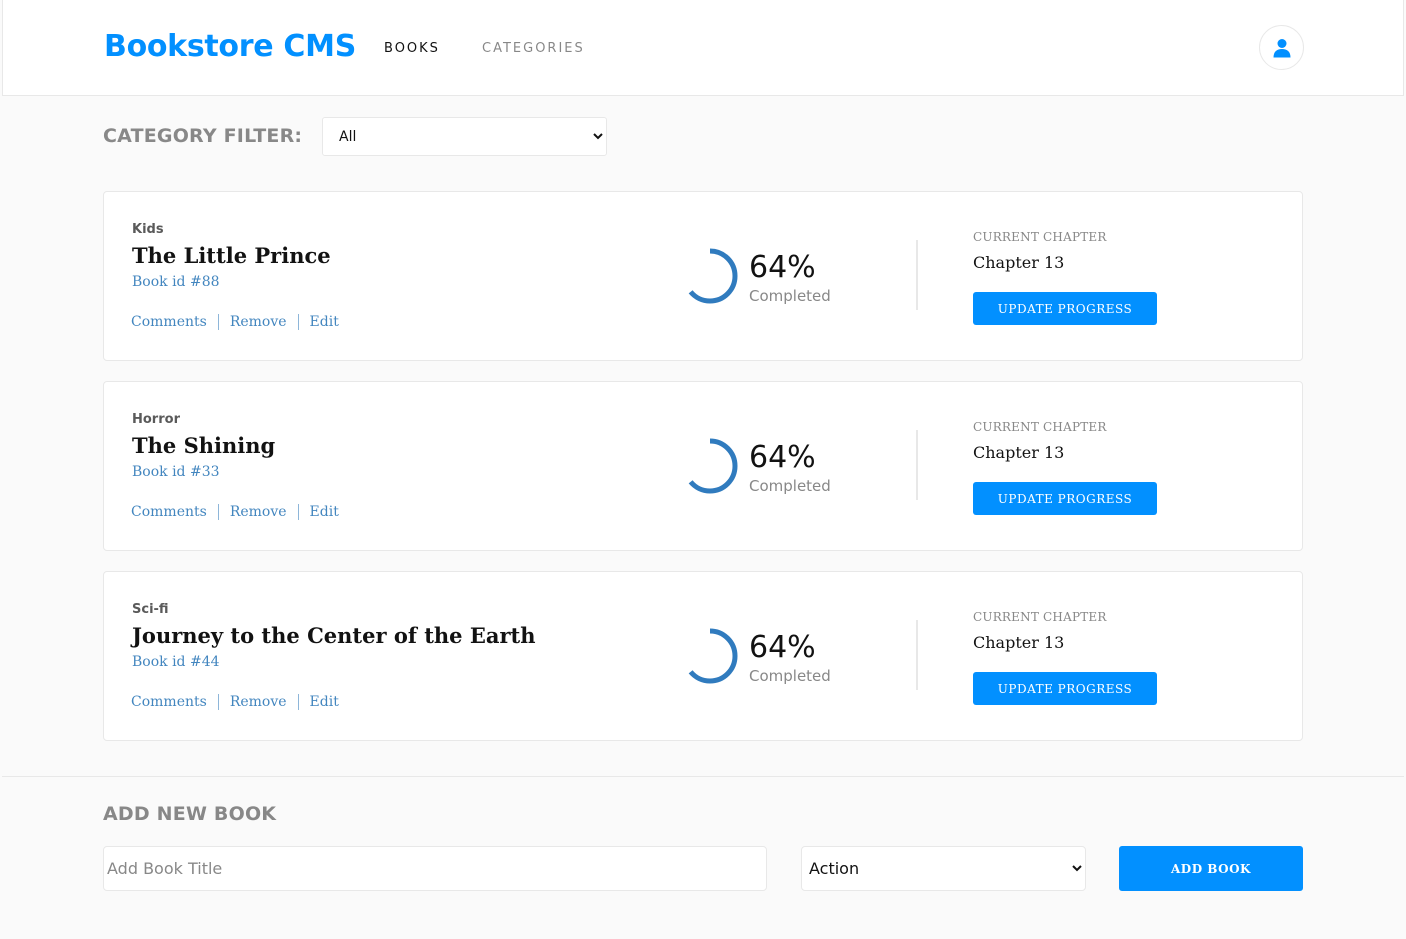 The width and height of the screenshot is (1406, 939). I want to click on user-icon, so click(1281, 47).